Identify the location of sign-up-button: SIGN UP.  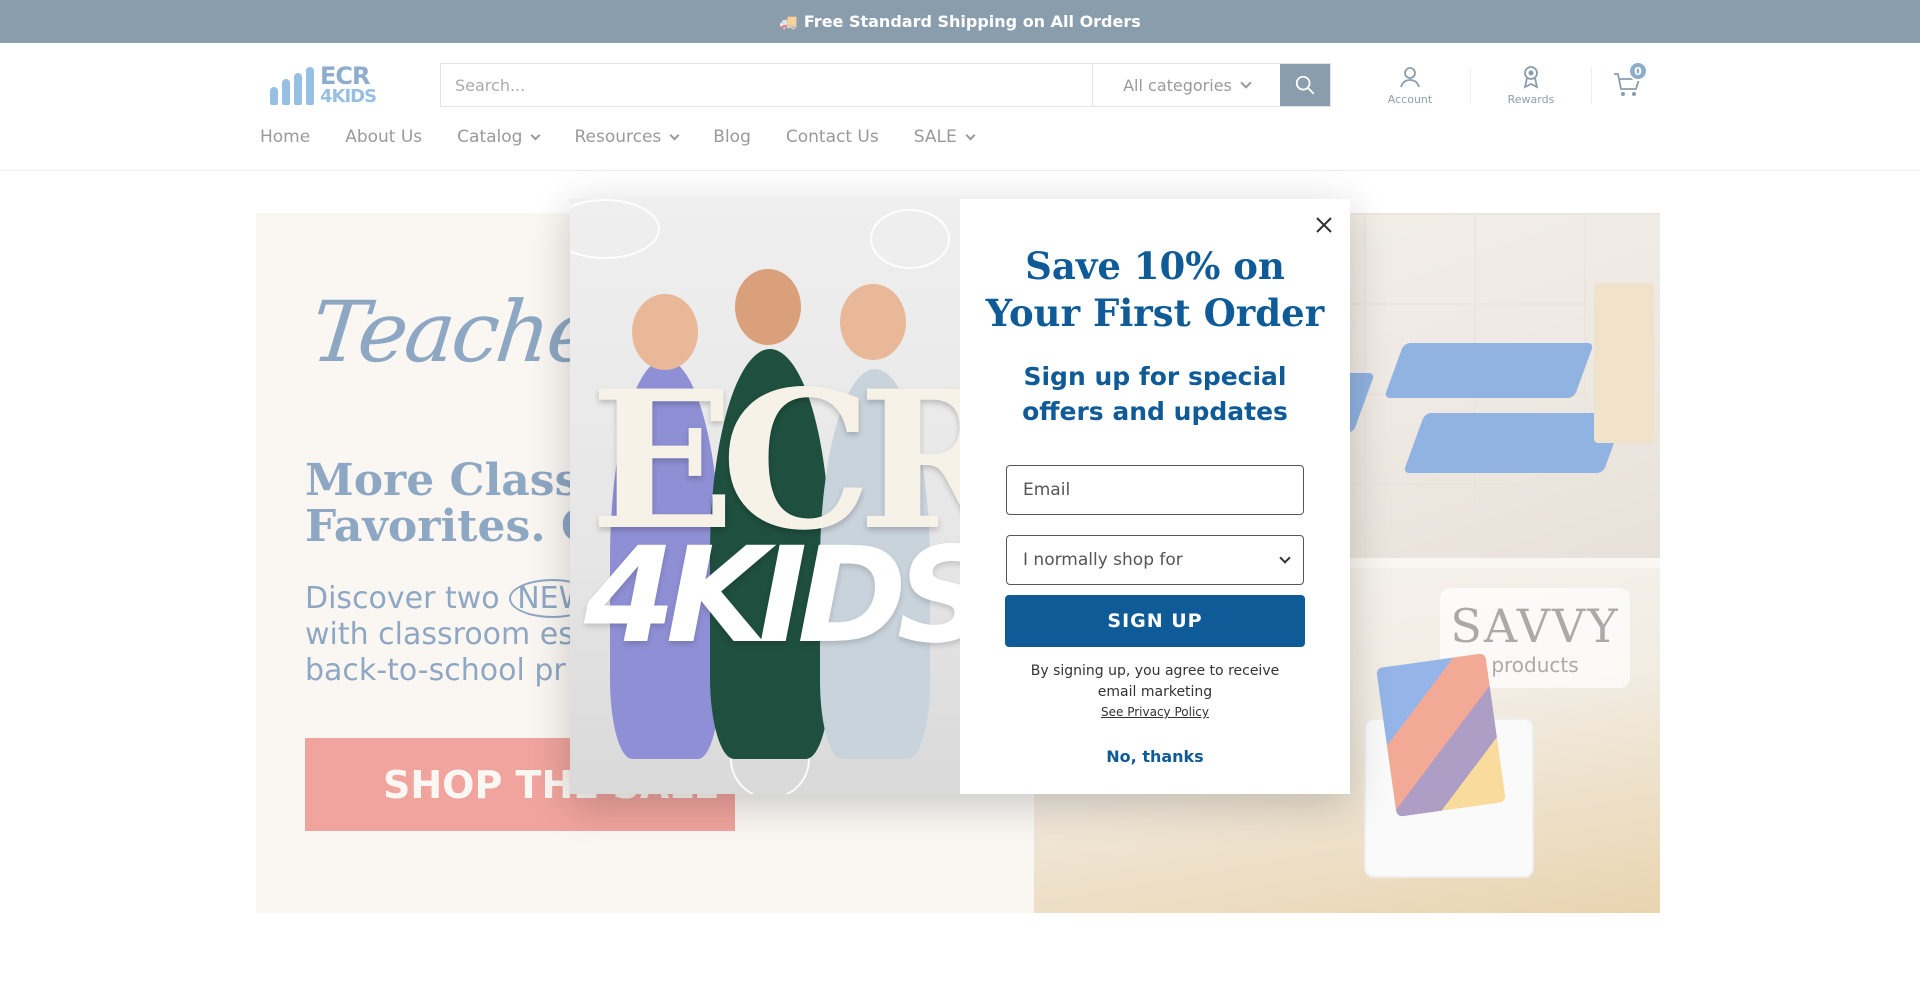
(1155, 621).